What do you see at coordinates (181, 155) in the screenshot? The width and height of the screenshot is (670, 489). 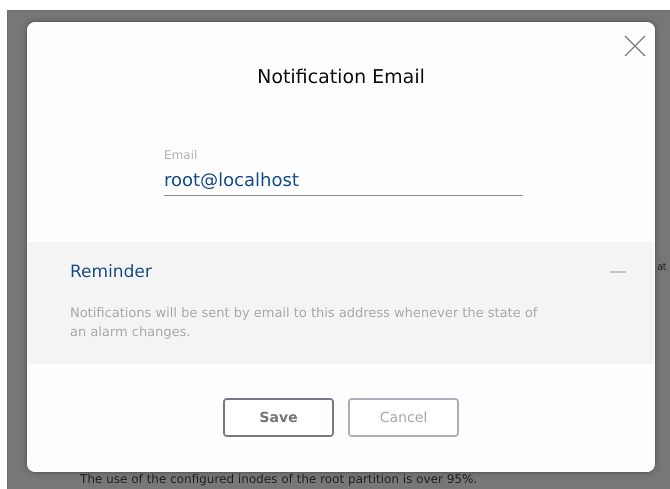 I see `field-label: Email` at bounding box center [181, 155].